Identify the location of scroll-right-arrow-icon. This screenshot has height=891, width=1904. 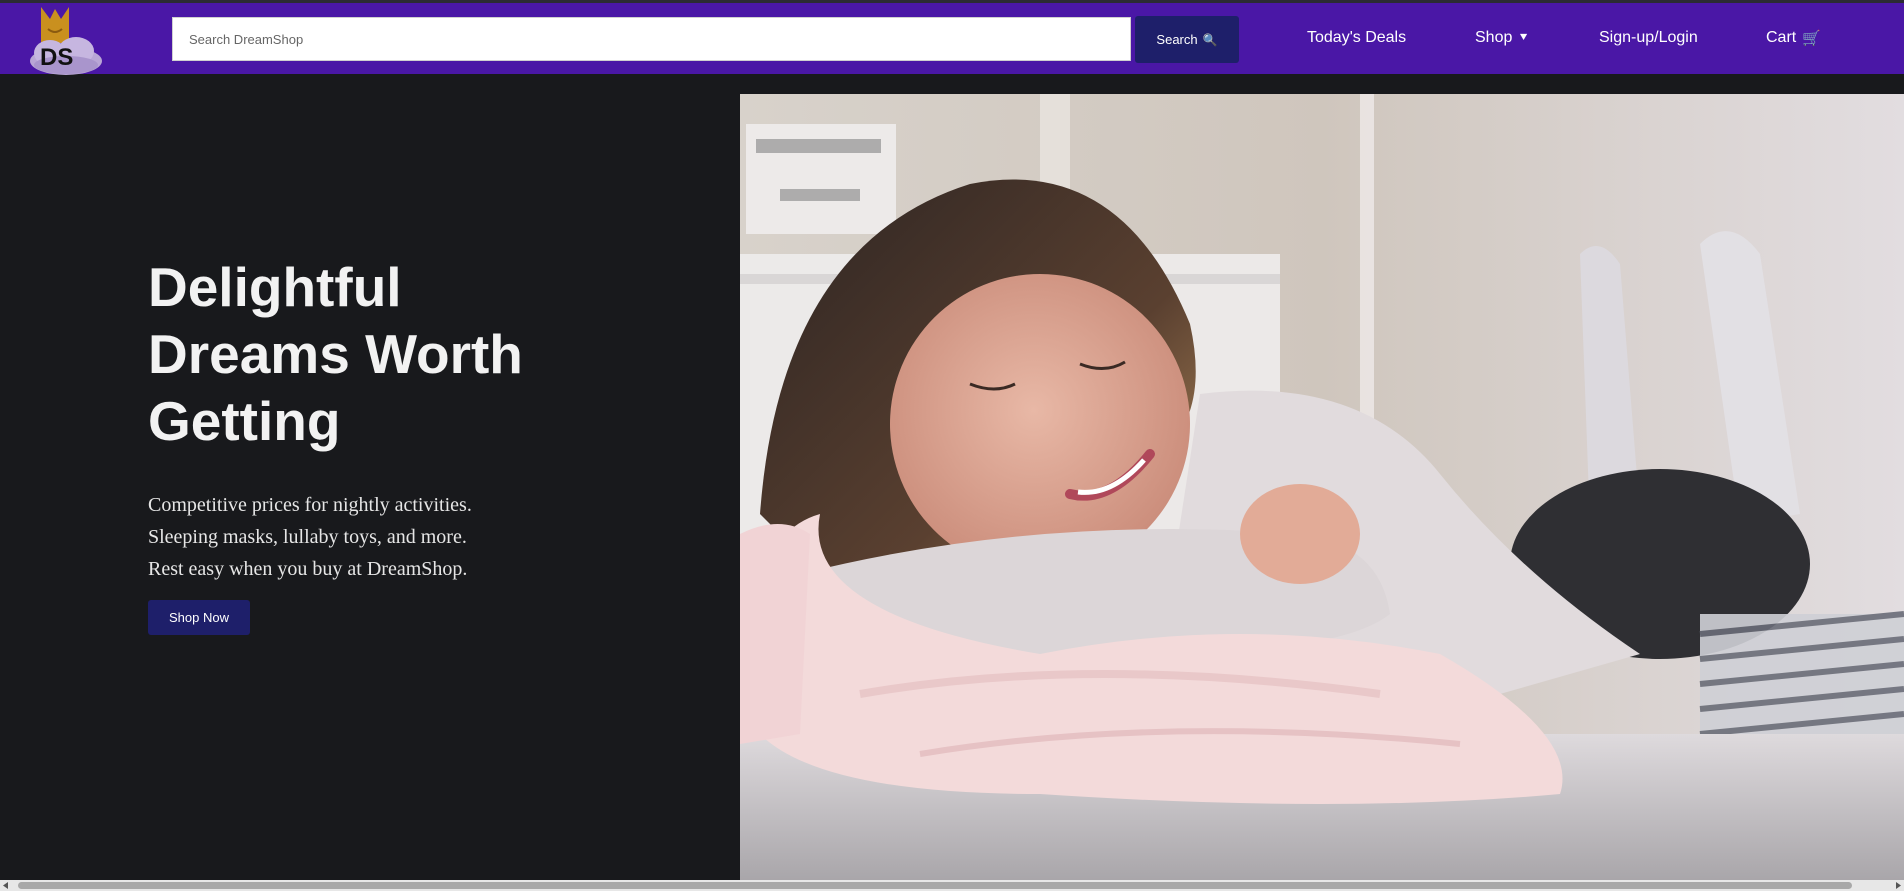
(1898, 885).